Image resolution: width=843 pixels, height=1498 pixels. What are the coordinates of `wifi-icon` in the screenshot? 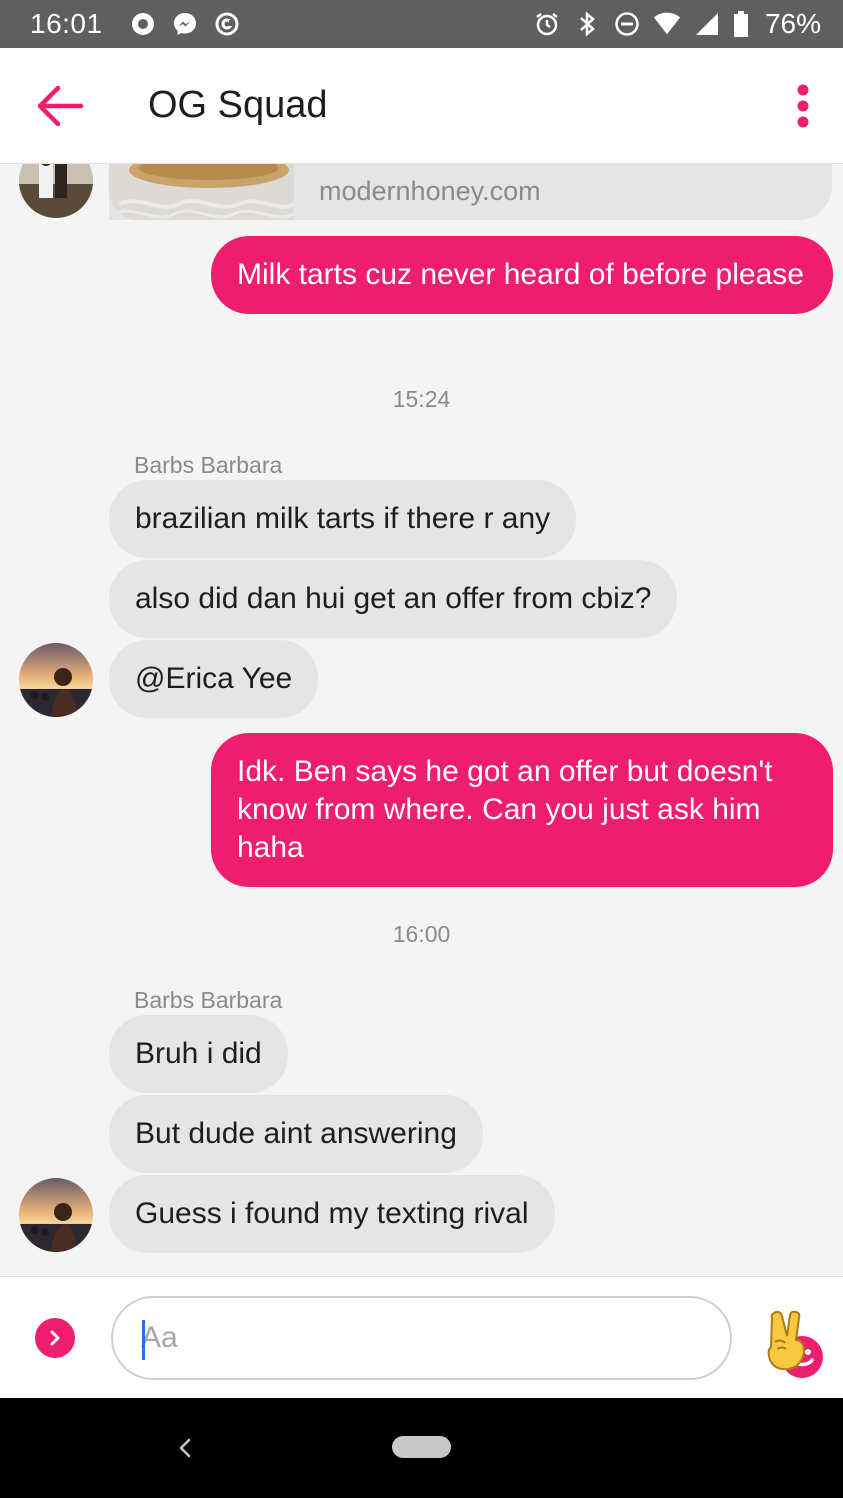 It's located at (667, 24).